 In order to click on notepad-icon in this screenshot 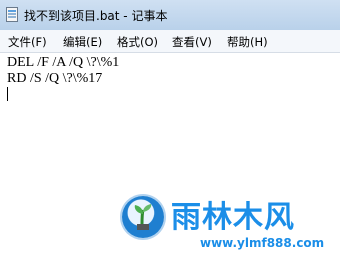, I will do `click(12, 14)`.